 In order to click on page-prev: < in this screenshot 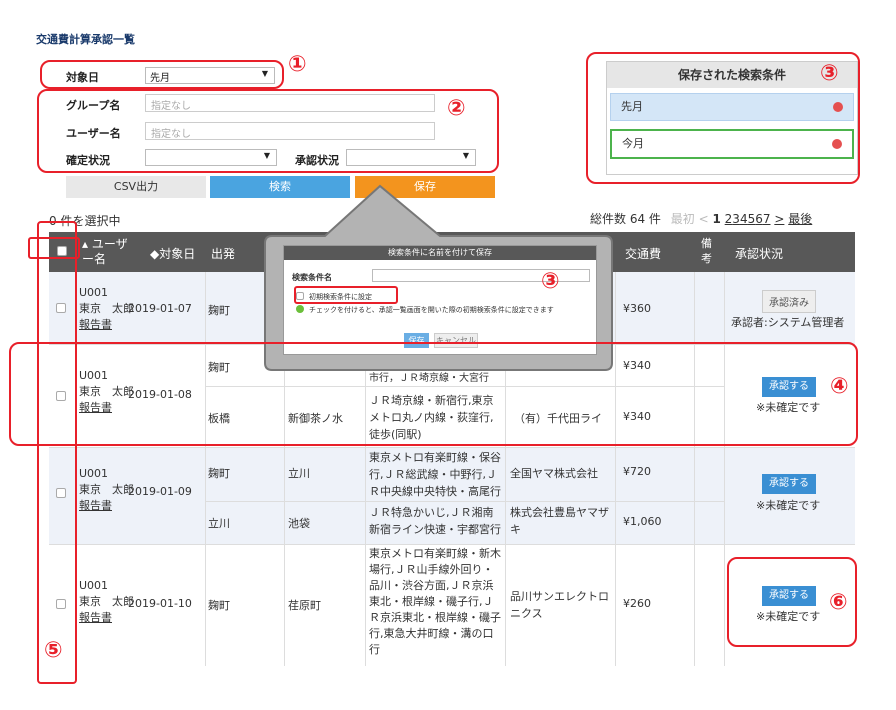, I will do `click(703, 219)`.